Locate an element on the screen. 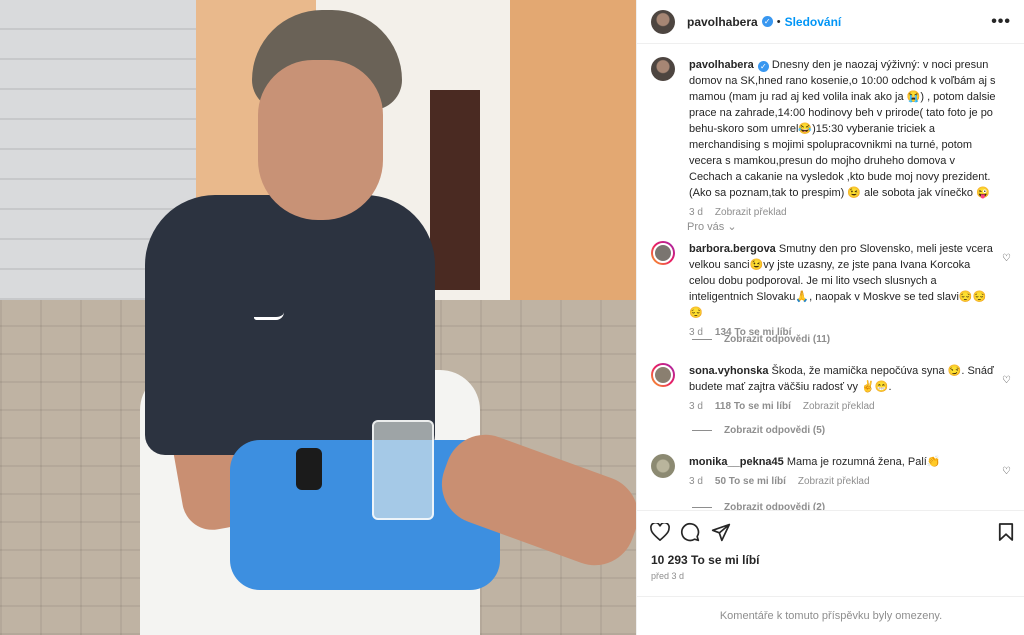 This screenshot has width=1024, height=635. photo-glass is located at coordinates (403, 470).